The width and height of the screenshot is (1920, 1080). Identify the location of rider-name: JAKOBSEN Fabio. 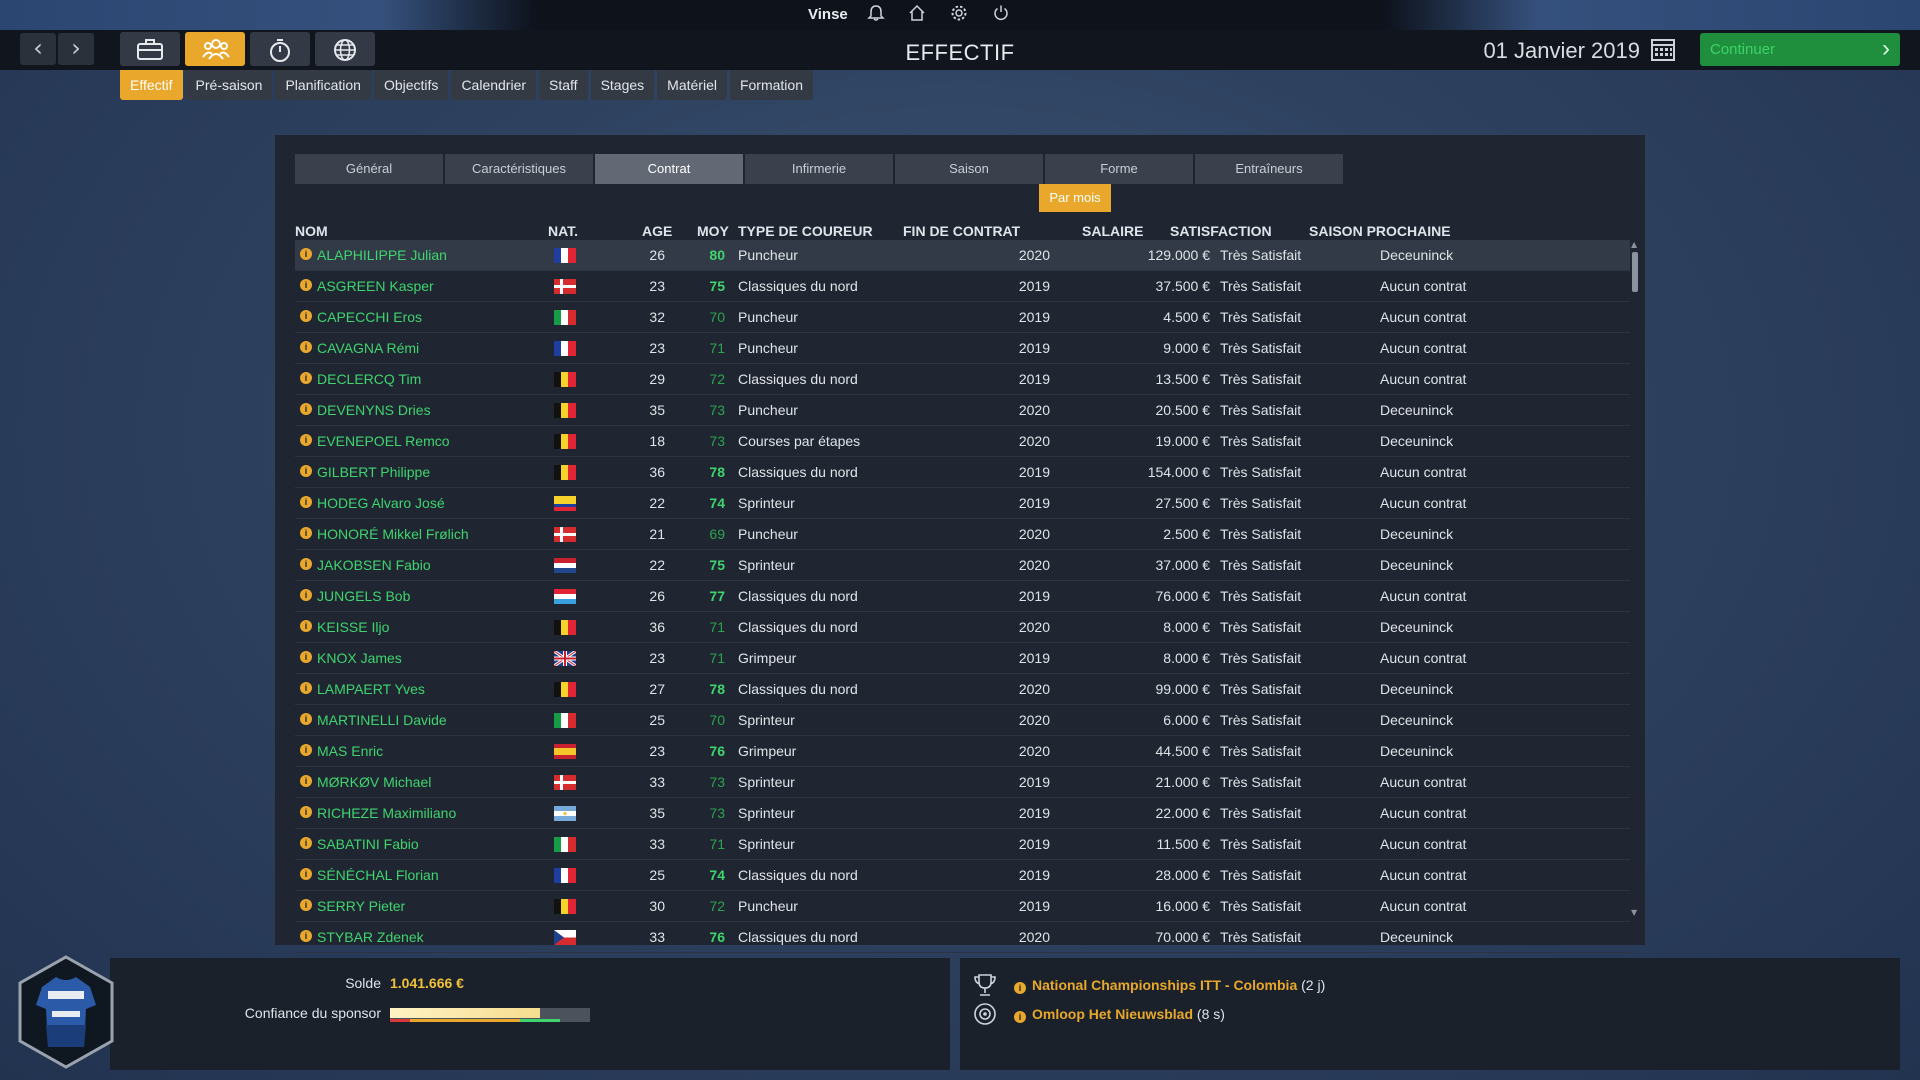
(374, 565).